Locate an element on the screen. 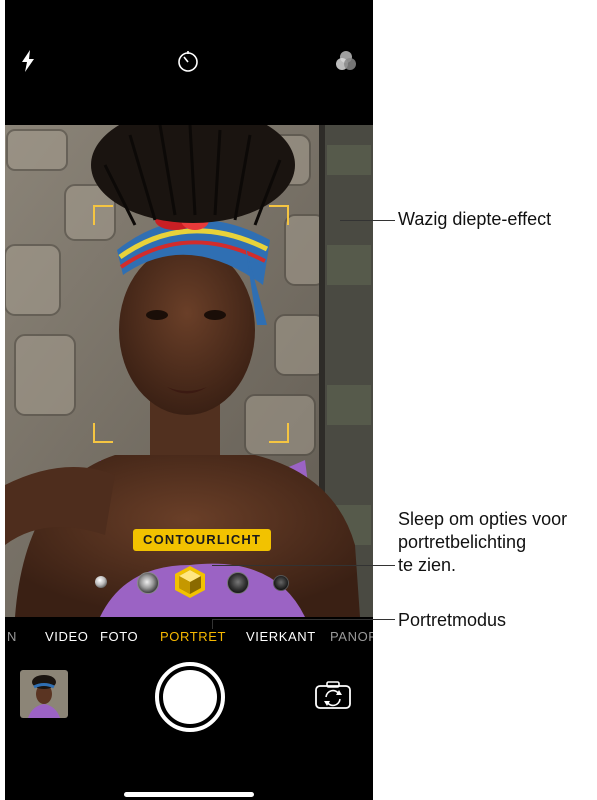  mode-video: VIDEO is located at coordinates (66, 636).